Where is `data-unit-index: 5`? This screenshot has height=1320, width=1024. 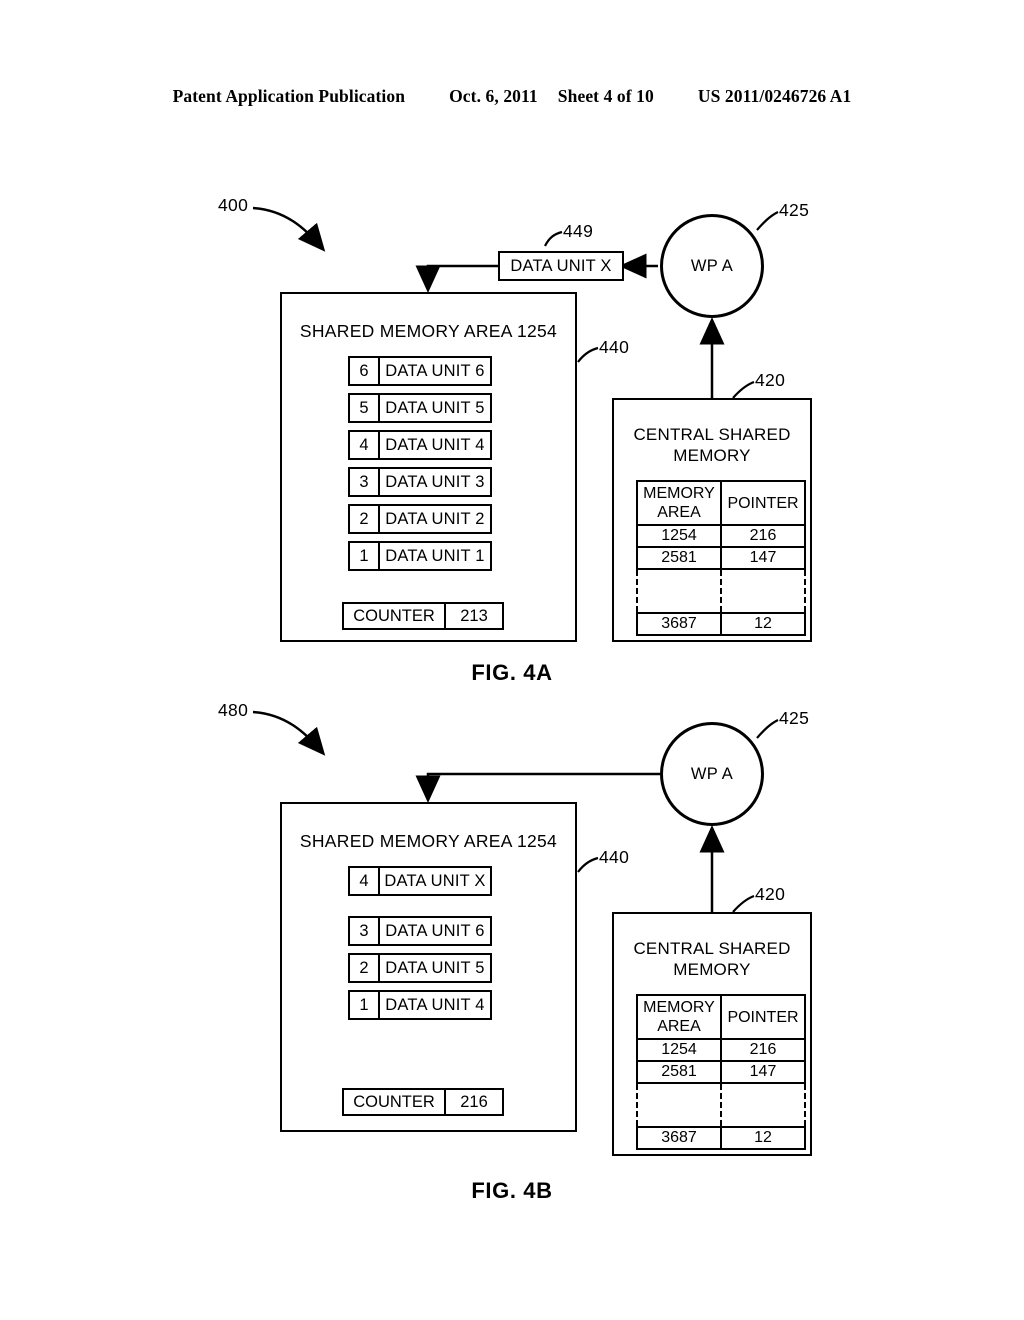 data-unit-index: 5 is located at coordinates (365, 408).